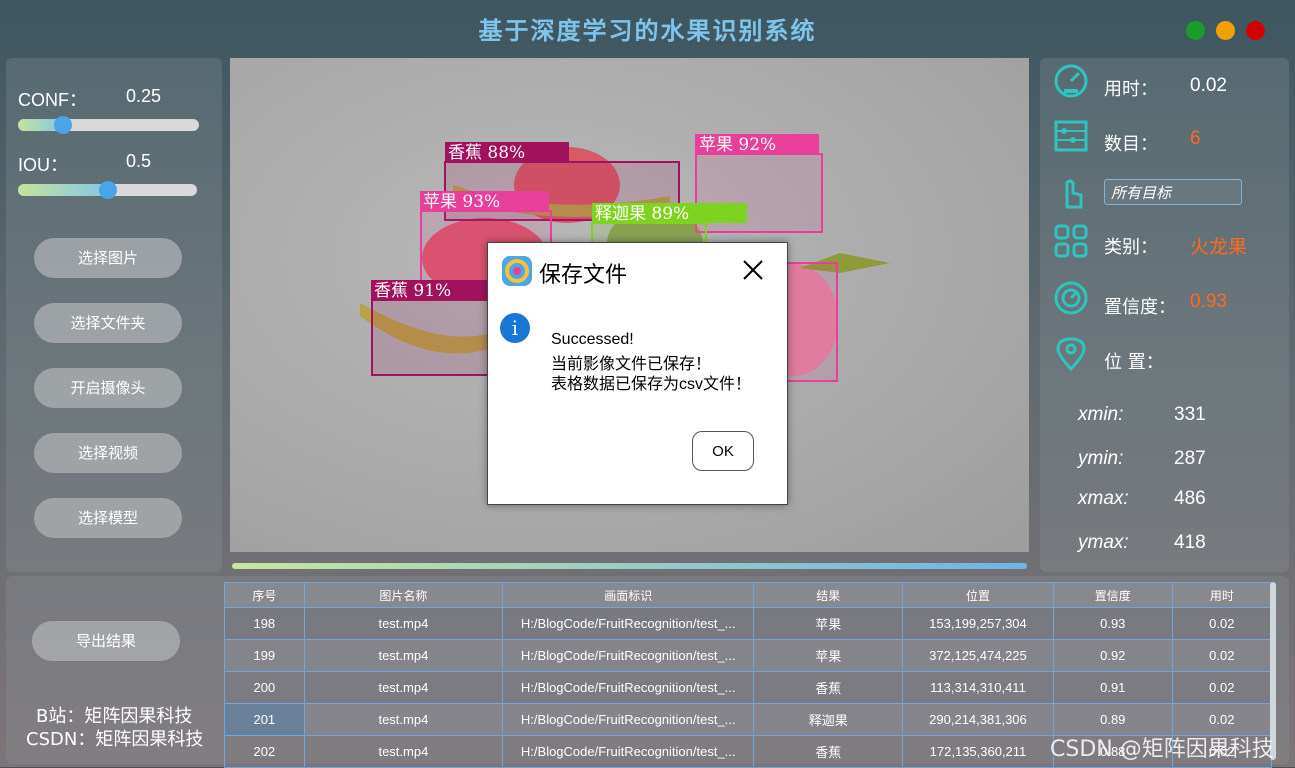 The height and width of the screenshot is (768, 1295). Describe the element at coordinates (978, 687) in the screenshot. I see `cell-position: 113,314,310,411` at that location.